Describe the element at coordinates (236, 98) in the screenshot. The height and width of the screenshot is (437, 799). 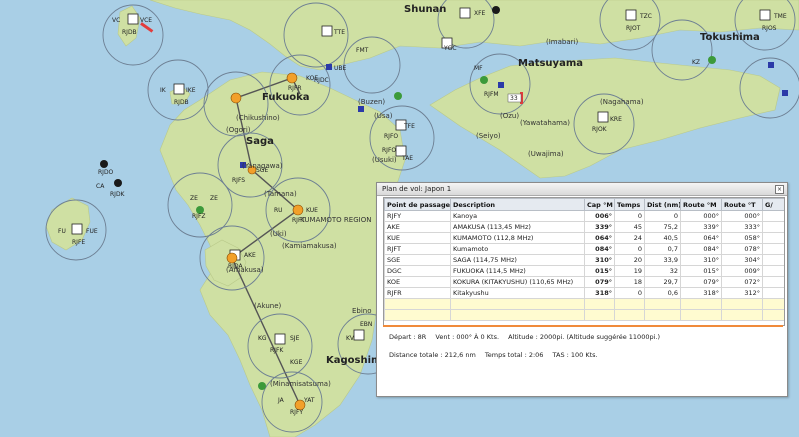
I see `waypoint-marker-dgc` at that location.